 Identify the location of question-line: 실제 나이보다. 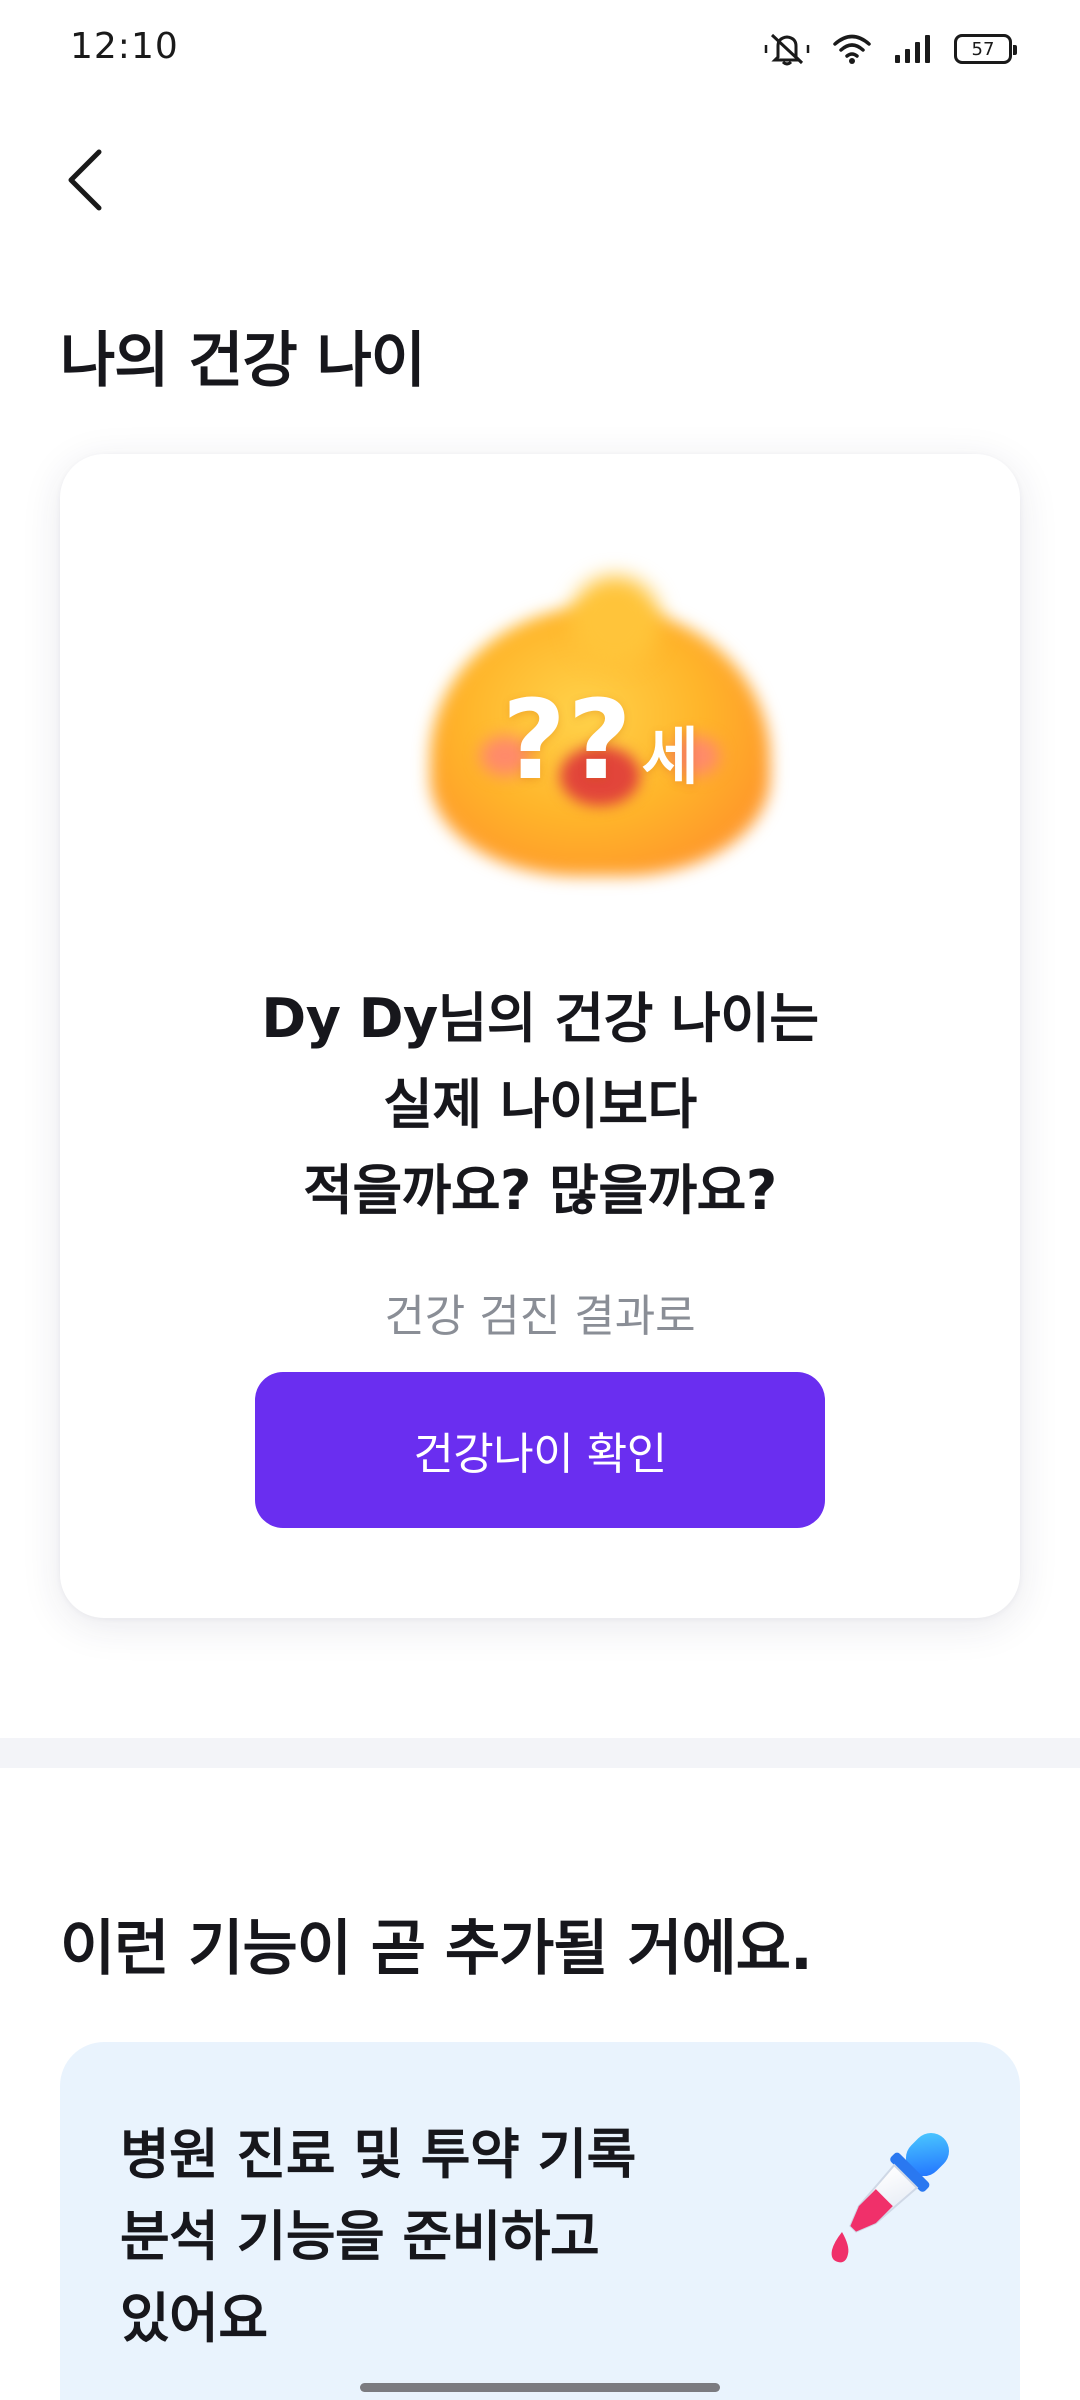
(540, 1104).